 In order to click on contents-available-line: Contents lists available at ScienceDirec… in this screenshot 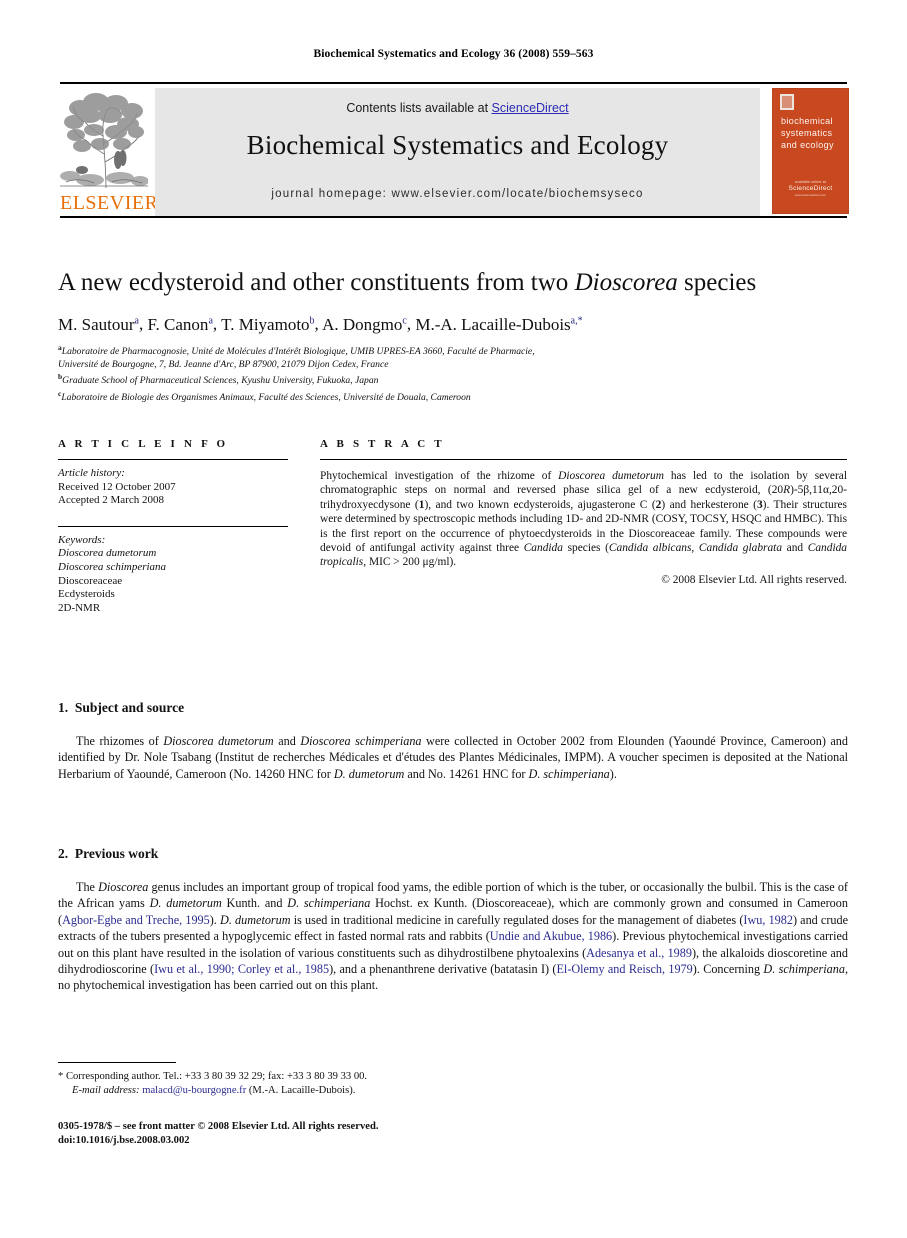, I will do `click(457, 108)`.